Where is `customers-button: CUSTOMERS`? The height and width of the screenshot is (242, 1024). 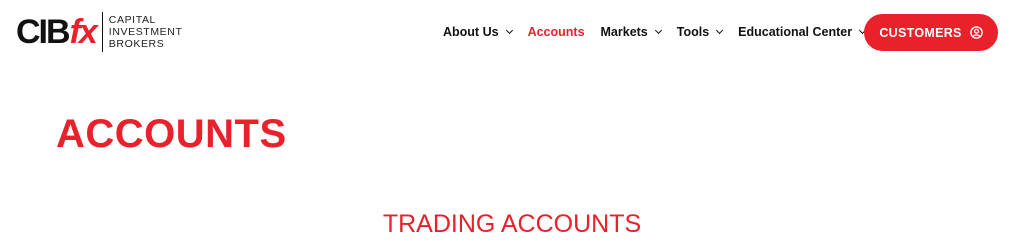 customers-button: CUSTOMERS is located at coordinates (931, 32).